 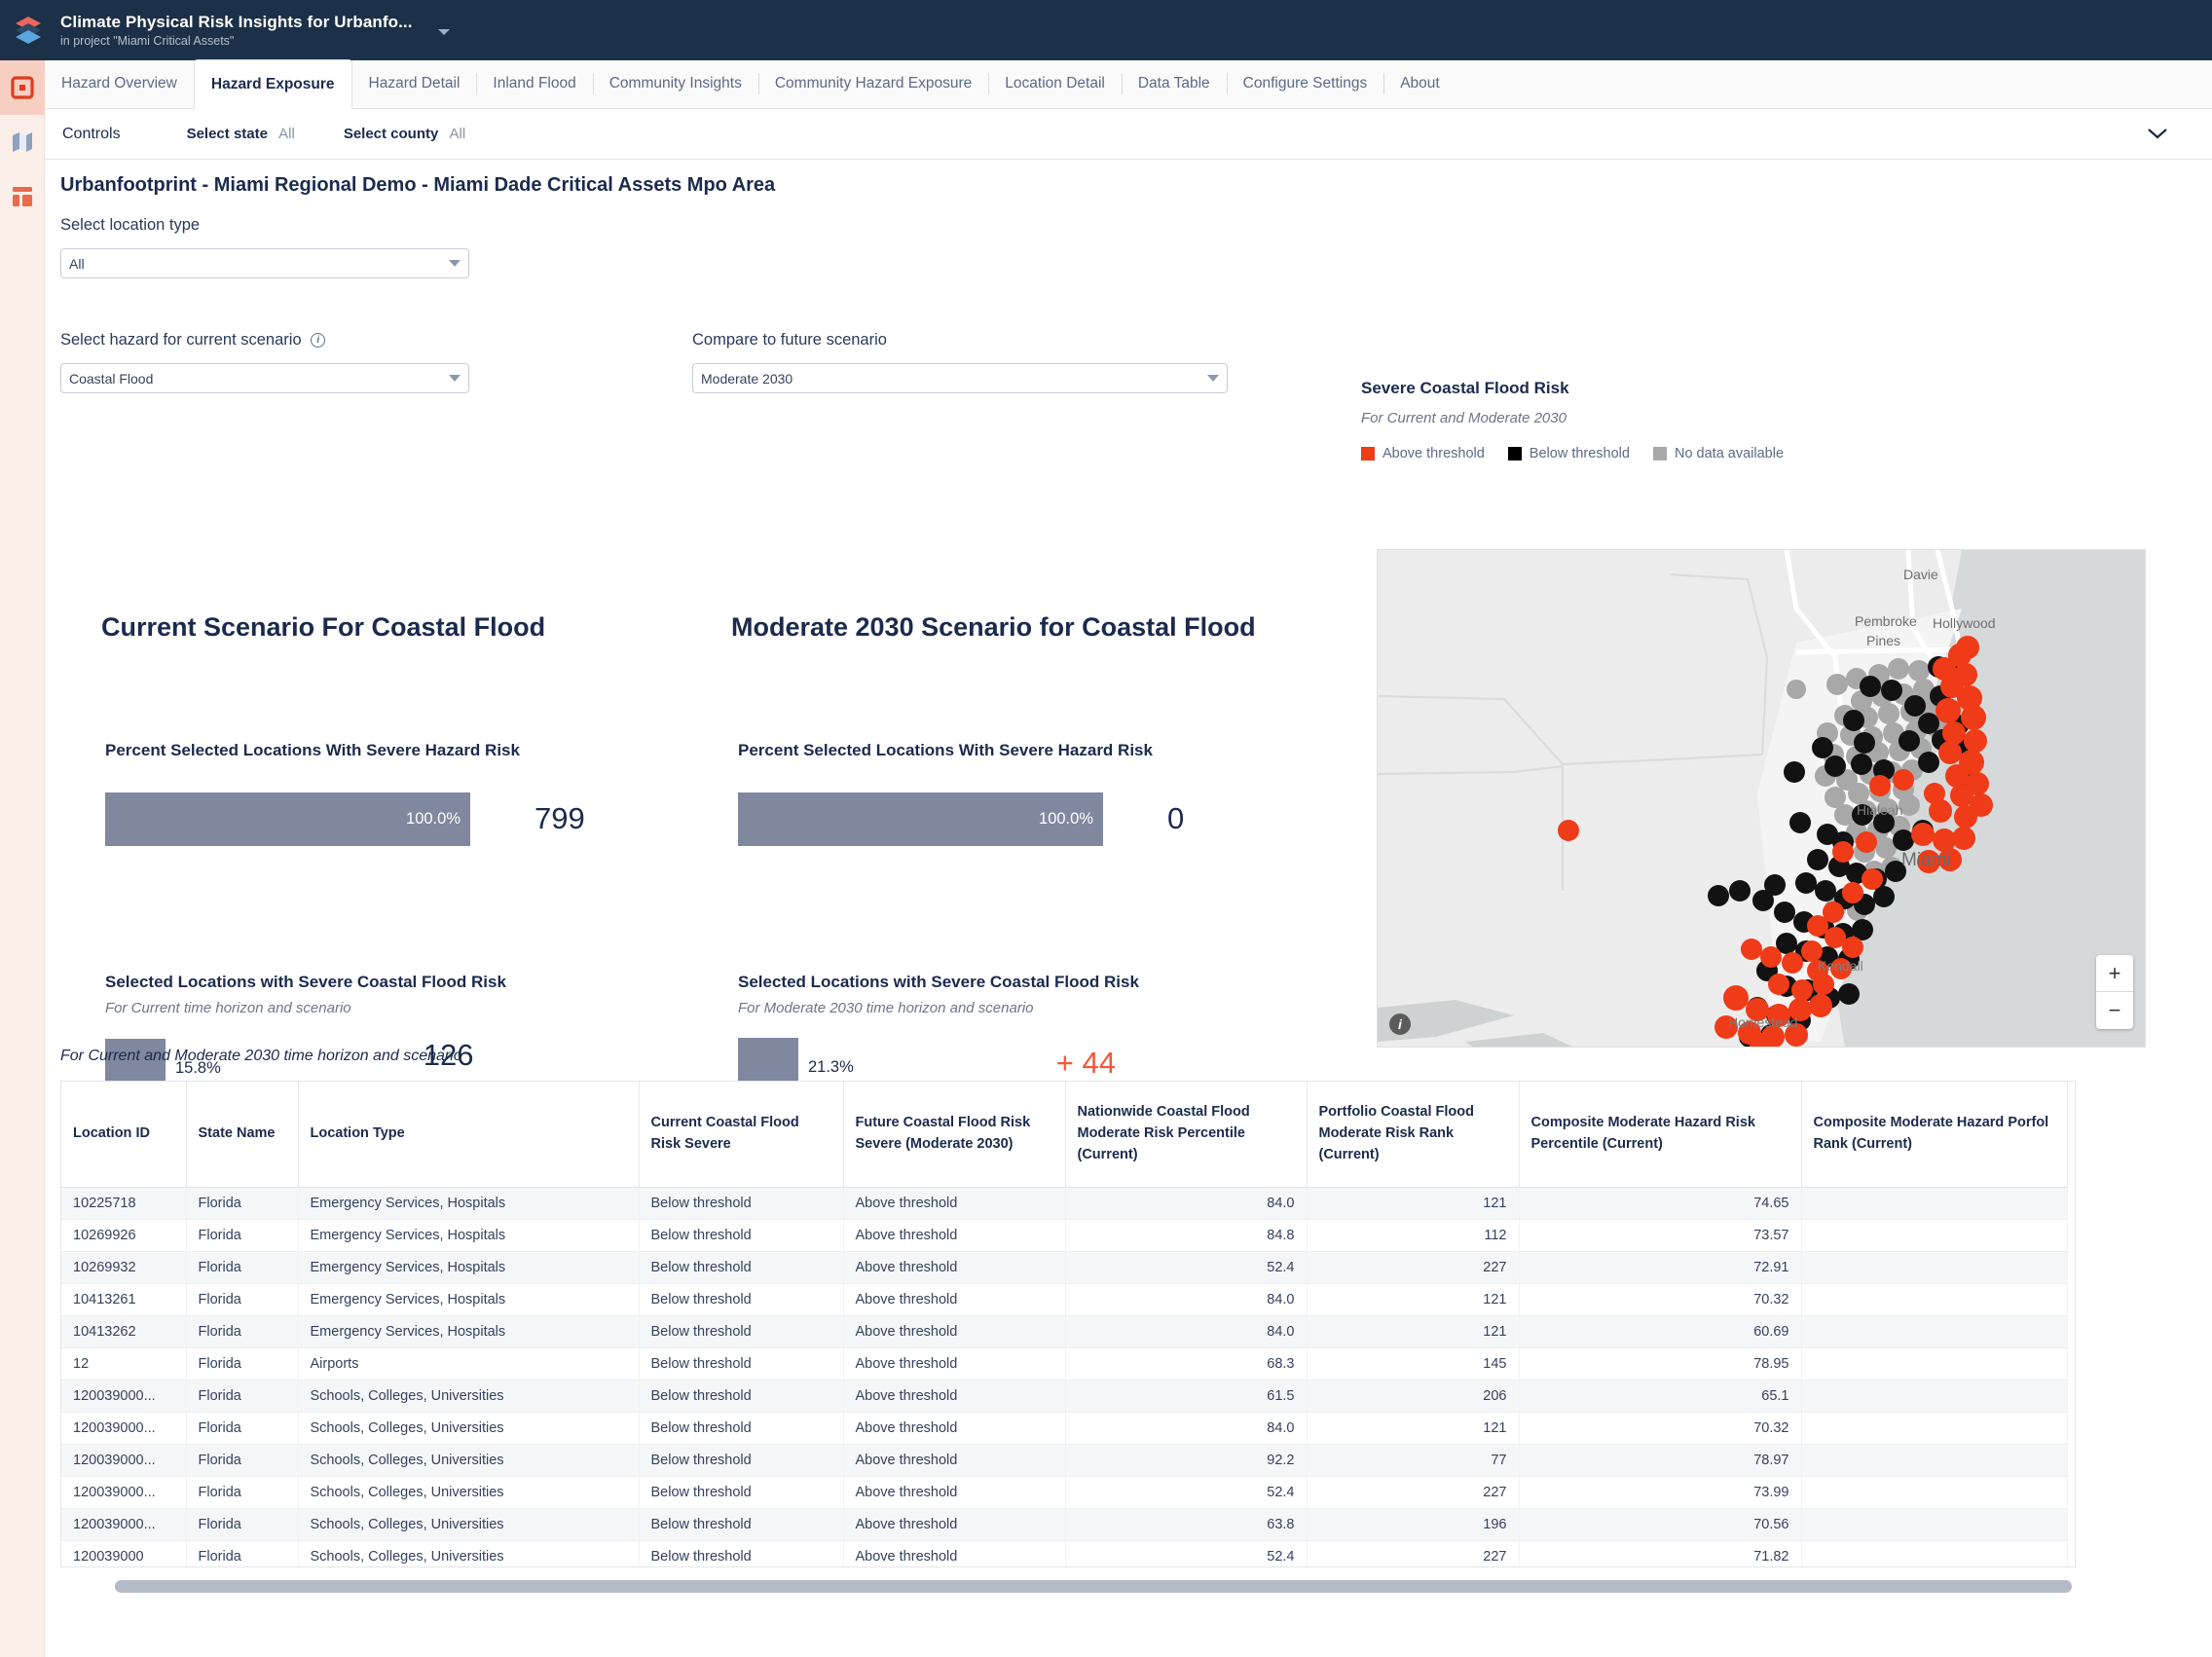 I want to click on dashboard-layout-icon, so click(x=22, y=196).